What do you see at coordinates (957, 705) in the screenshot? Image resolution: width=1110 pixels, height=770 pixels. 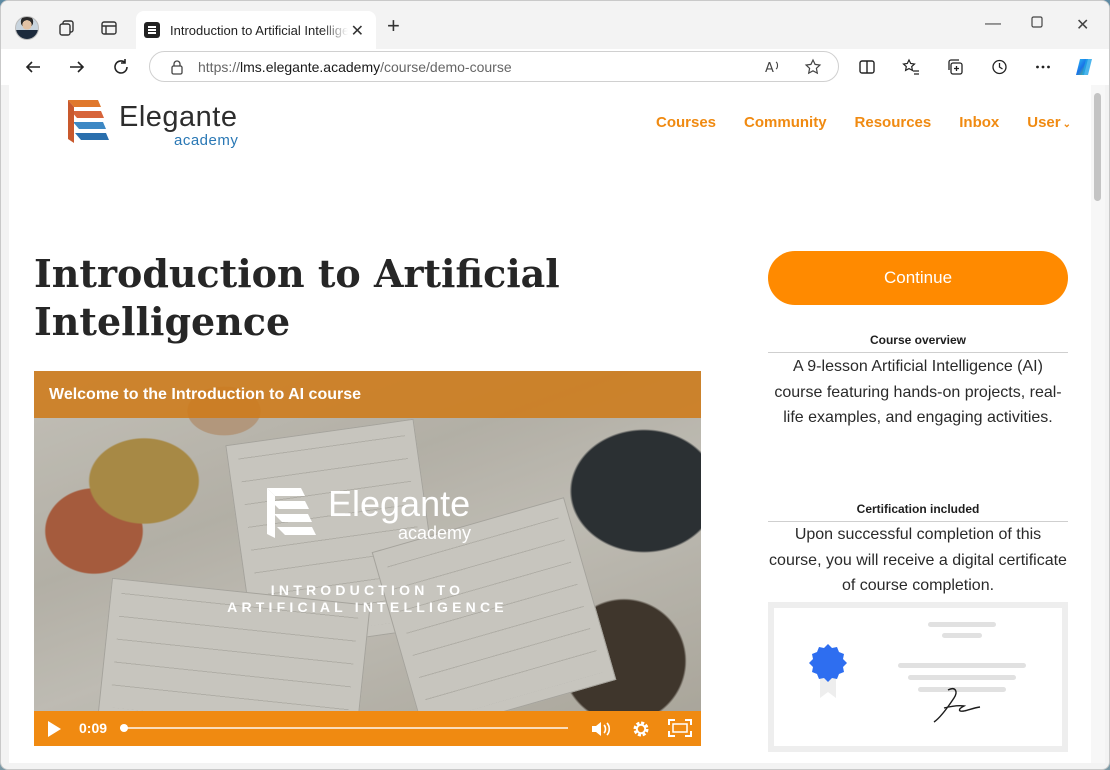 I see `signature-icon` at bounding box center [957, 705].